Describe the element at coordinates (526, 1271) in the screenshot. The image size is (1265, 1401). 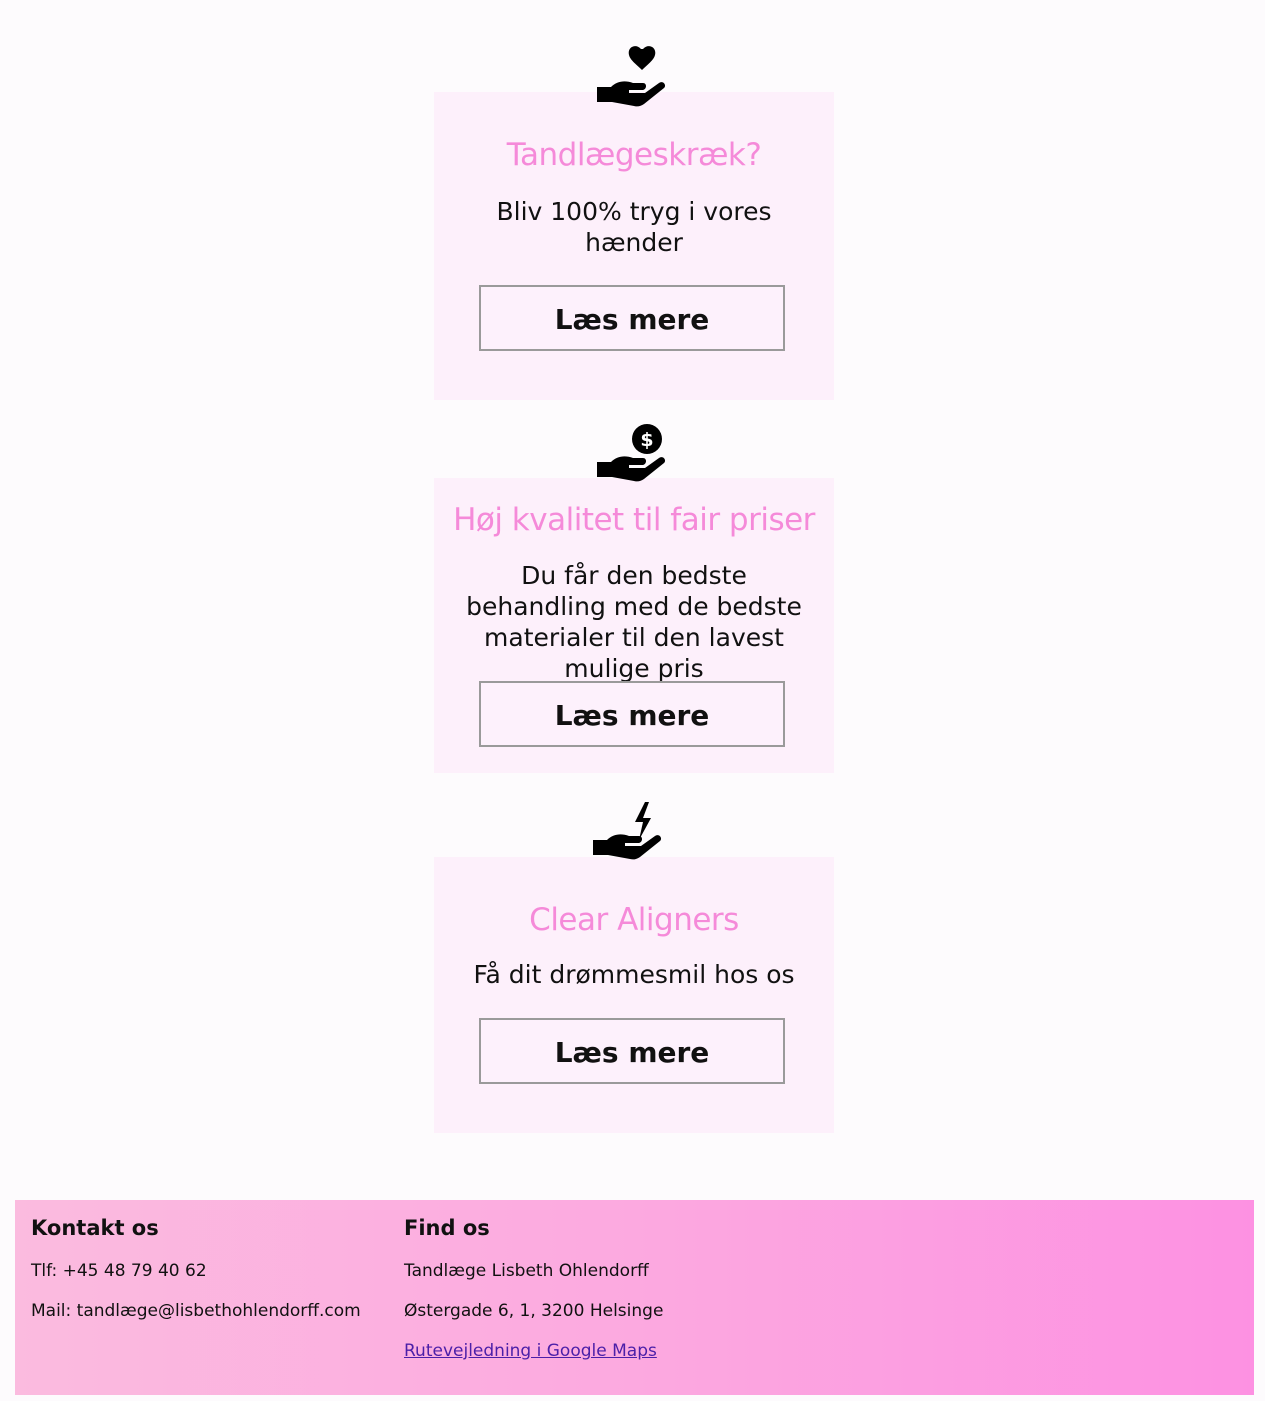
I see `clinic-name: Tandlæge Lisbeth Ohlendorff` at that location.